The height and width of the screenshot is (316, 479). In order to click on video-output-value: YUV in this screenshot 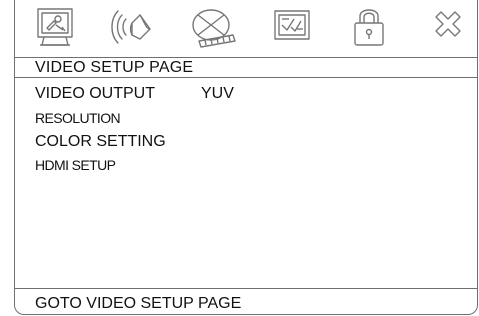, I will do `click(217, 93)`.